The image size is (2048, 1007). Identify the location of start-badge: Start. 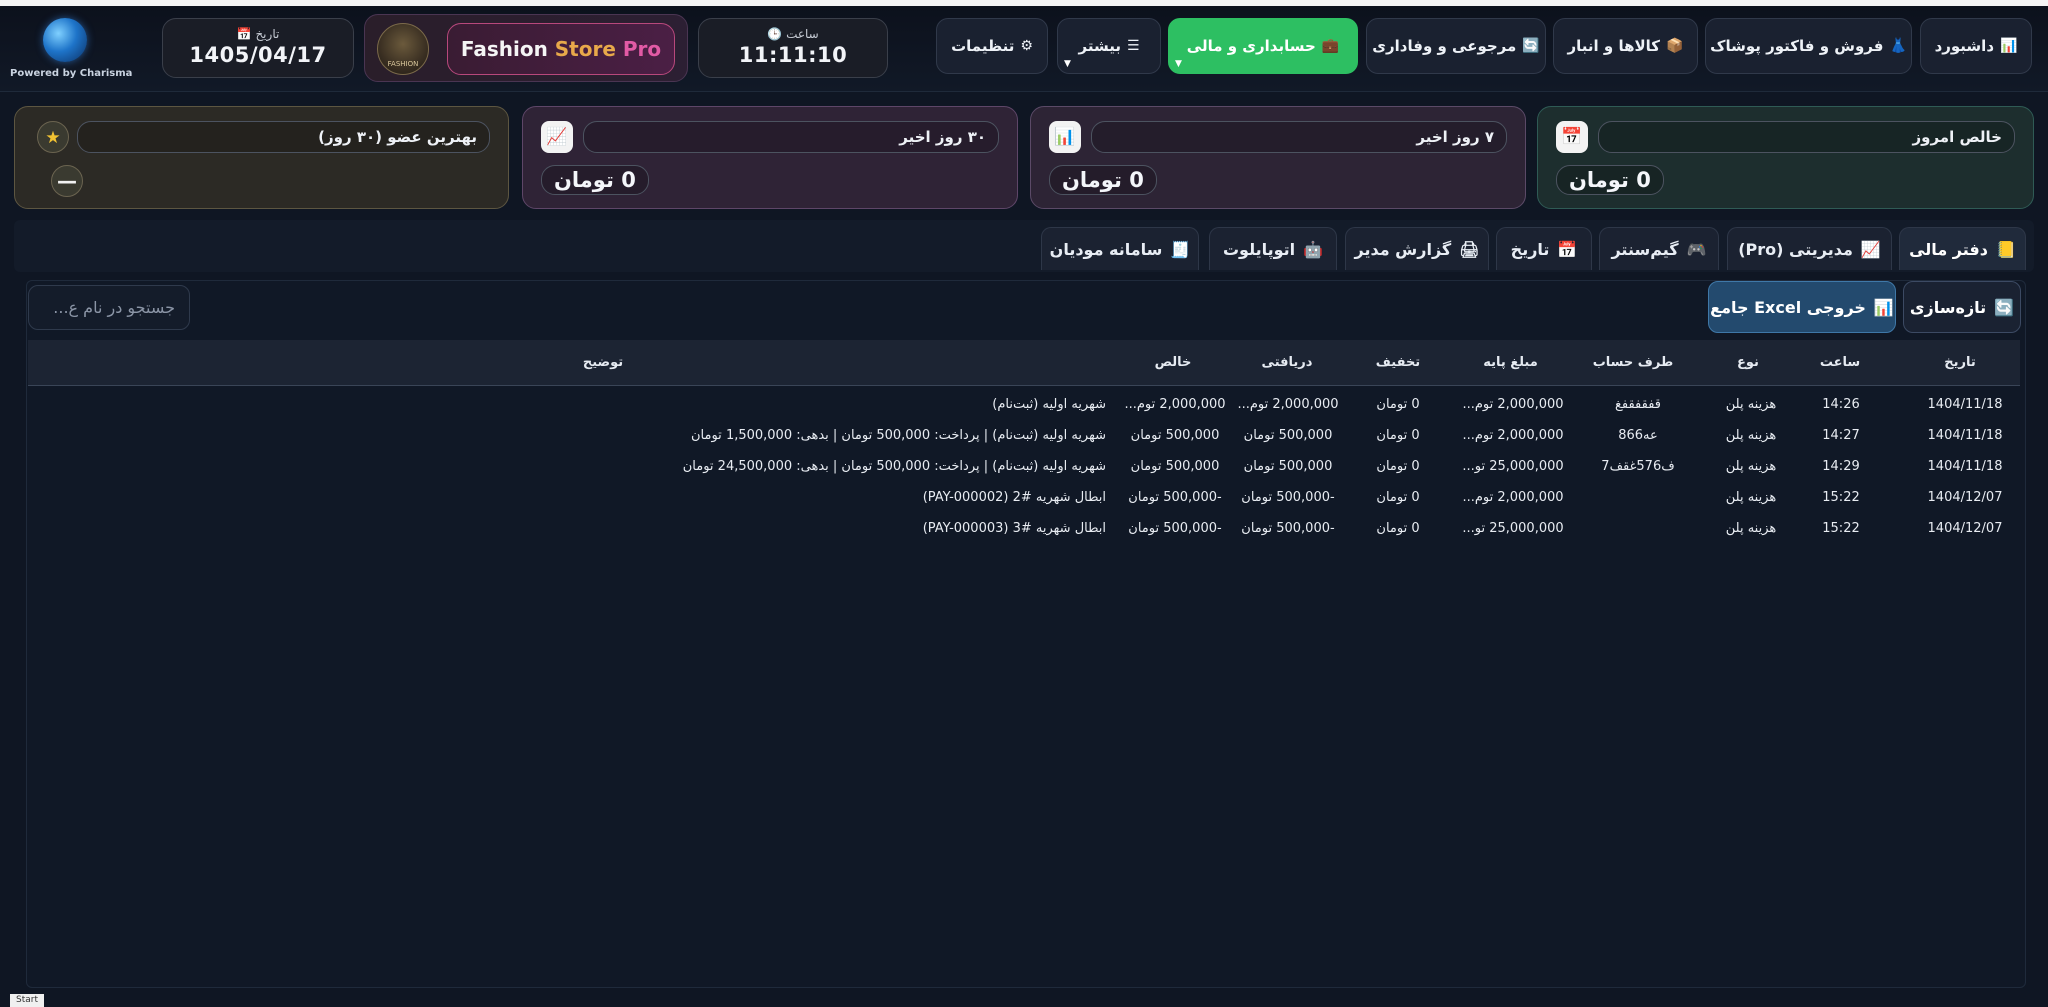
(27, 1000).